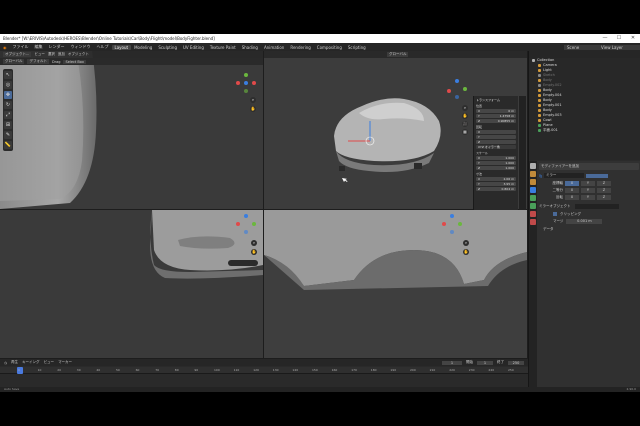 The image size is (640, 426). I want to click on scale-y-field: Y 1.000, so click(496, 163).